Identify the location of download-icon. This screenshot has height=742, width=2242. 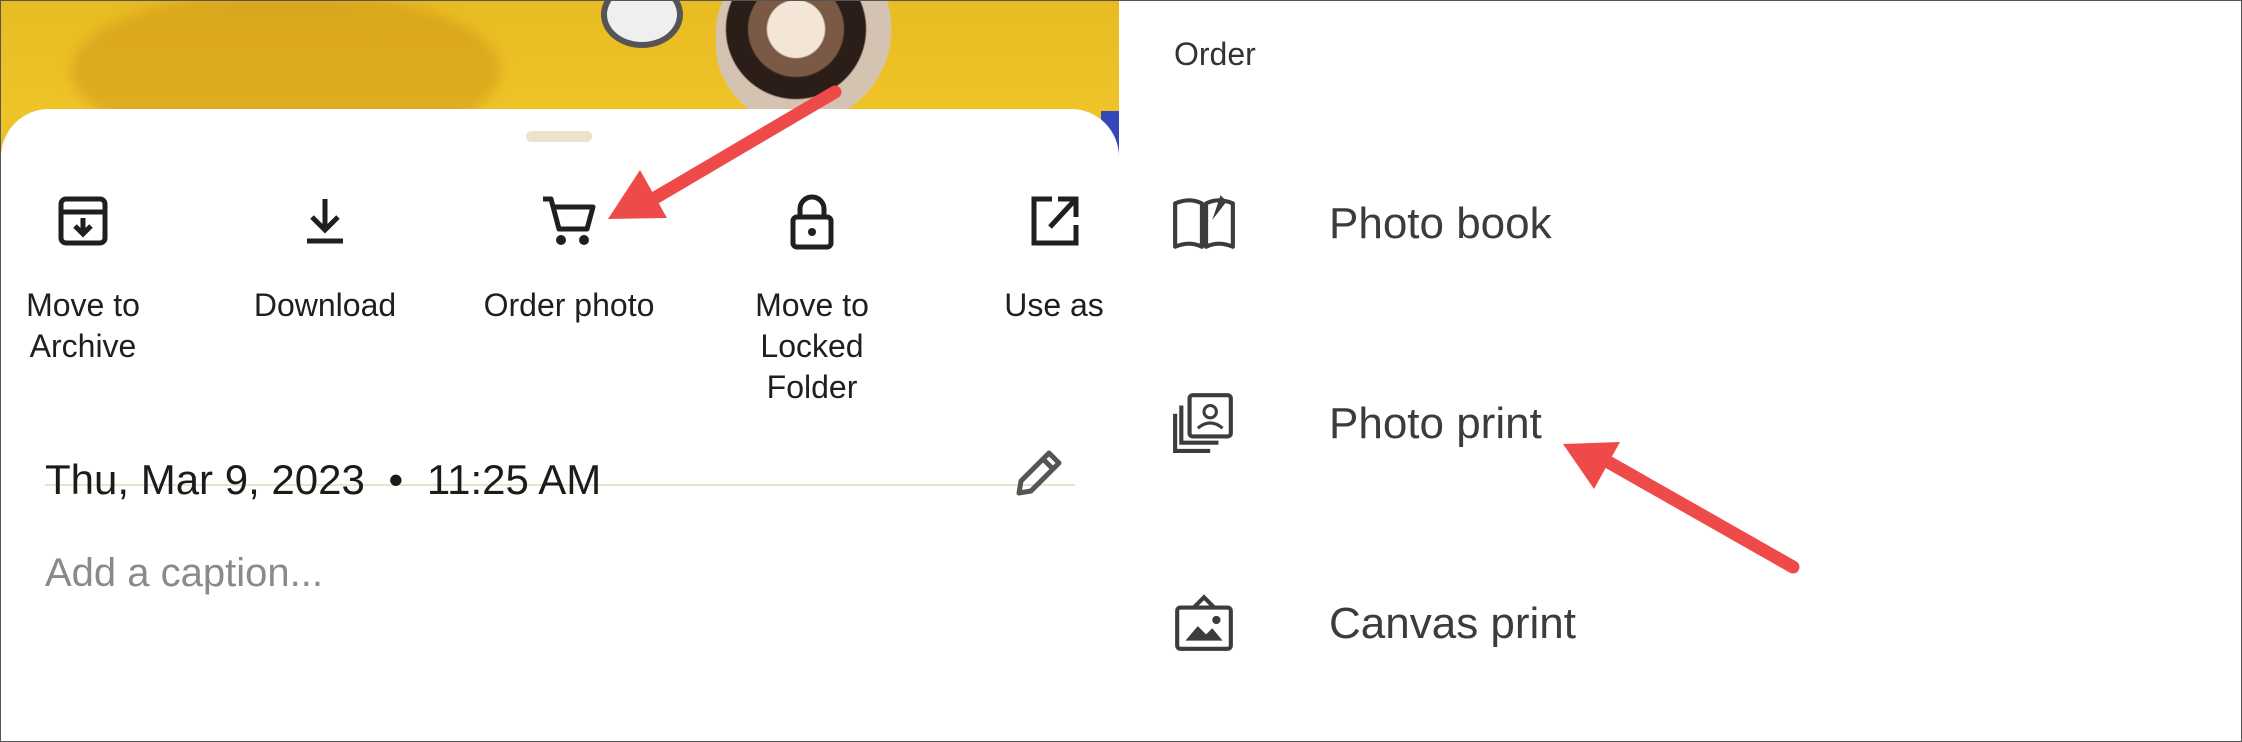
(325, 221).